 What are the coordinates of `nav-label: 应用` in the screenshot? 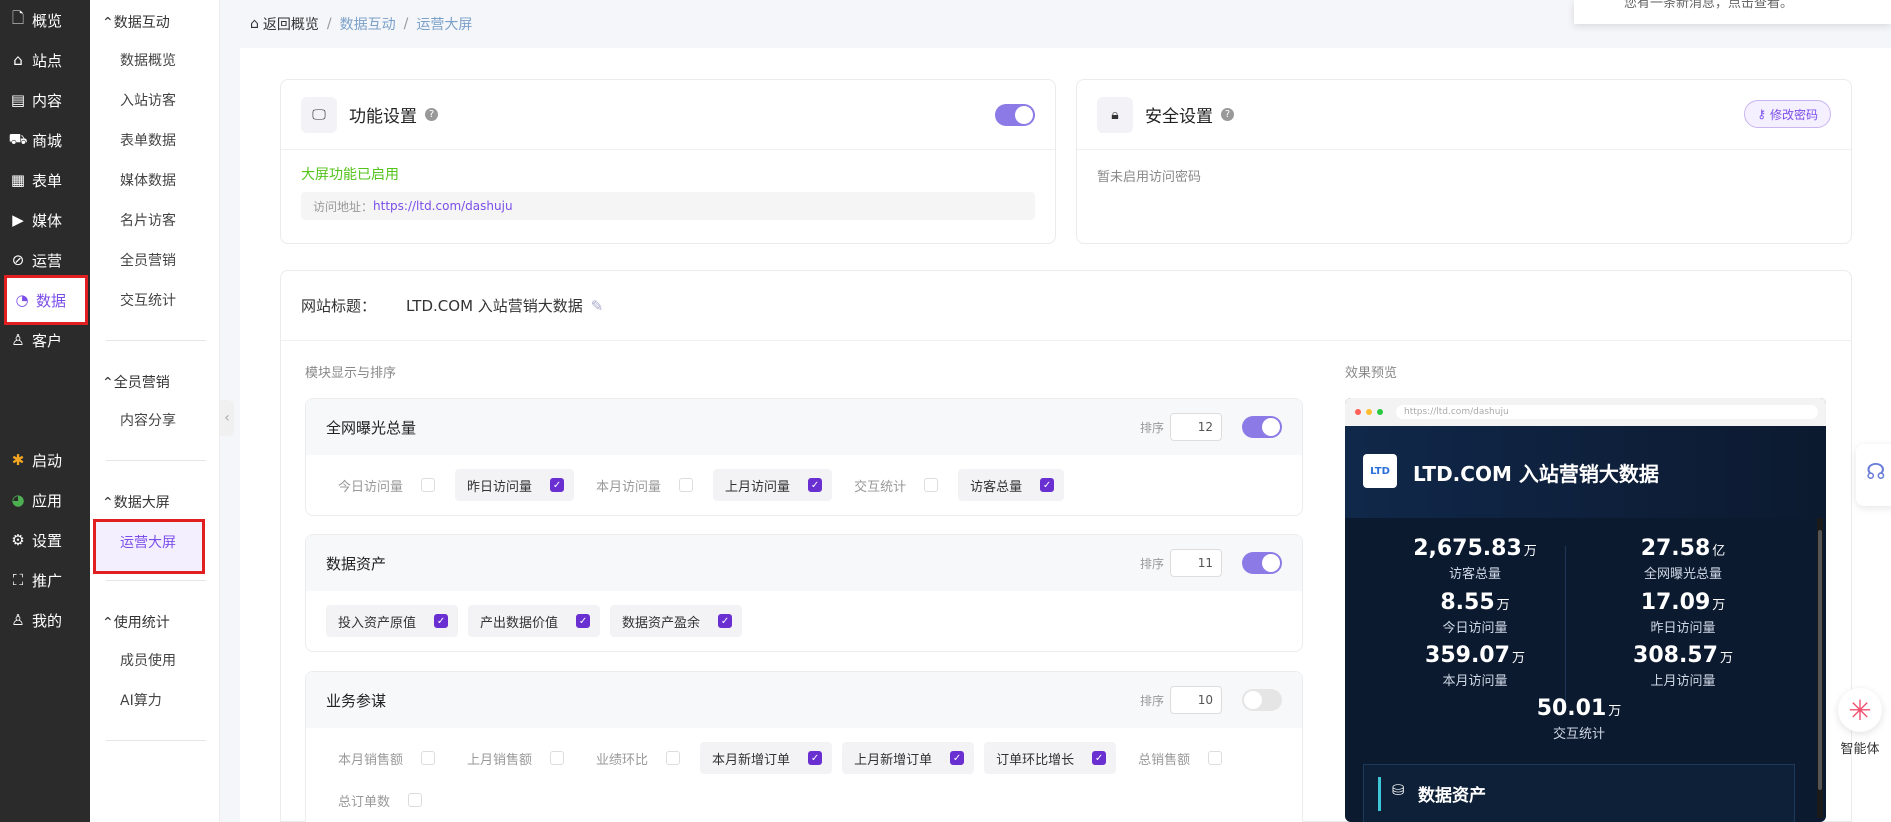 It's located at (47, 500).